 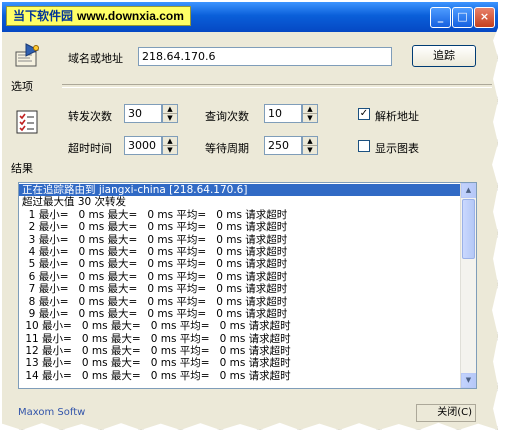 I want to click on result-line: 12 最小= 0 ms 最大= 0 ms 平均= 0 ms 请求超时, so click(x=239, y=351).